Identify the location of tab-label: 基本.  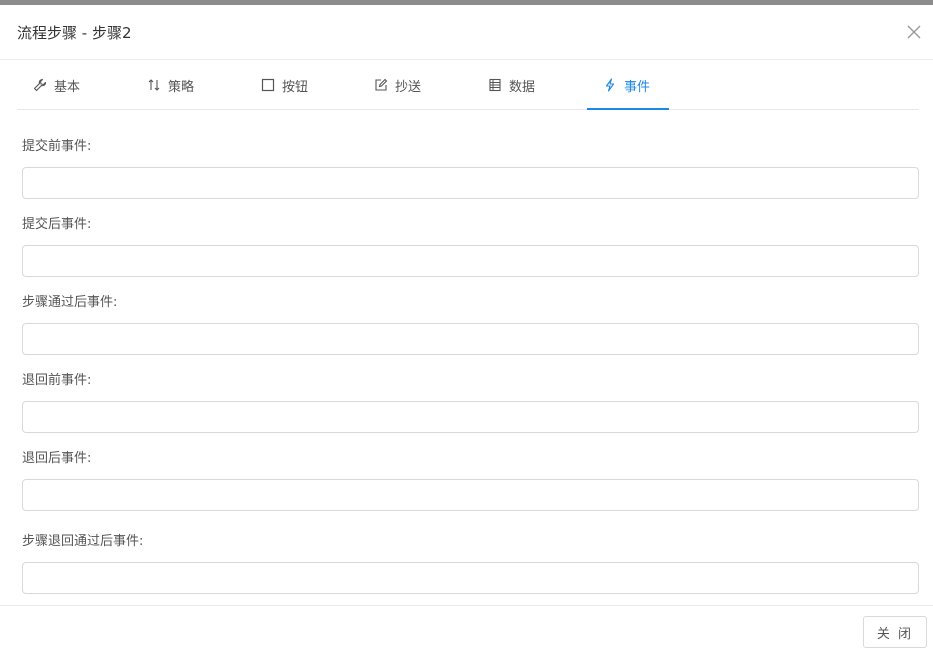
(67, 87).